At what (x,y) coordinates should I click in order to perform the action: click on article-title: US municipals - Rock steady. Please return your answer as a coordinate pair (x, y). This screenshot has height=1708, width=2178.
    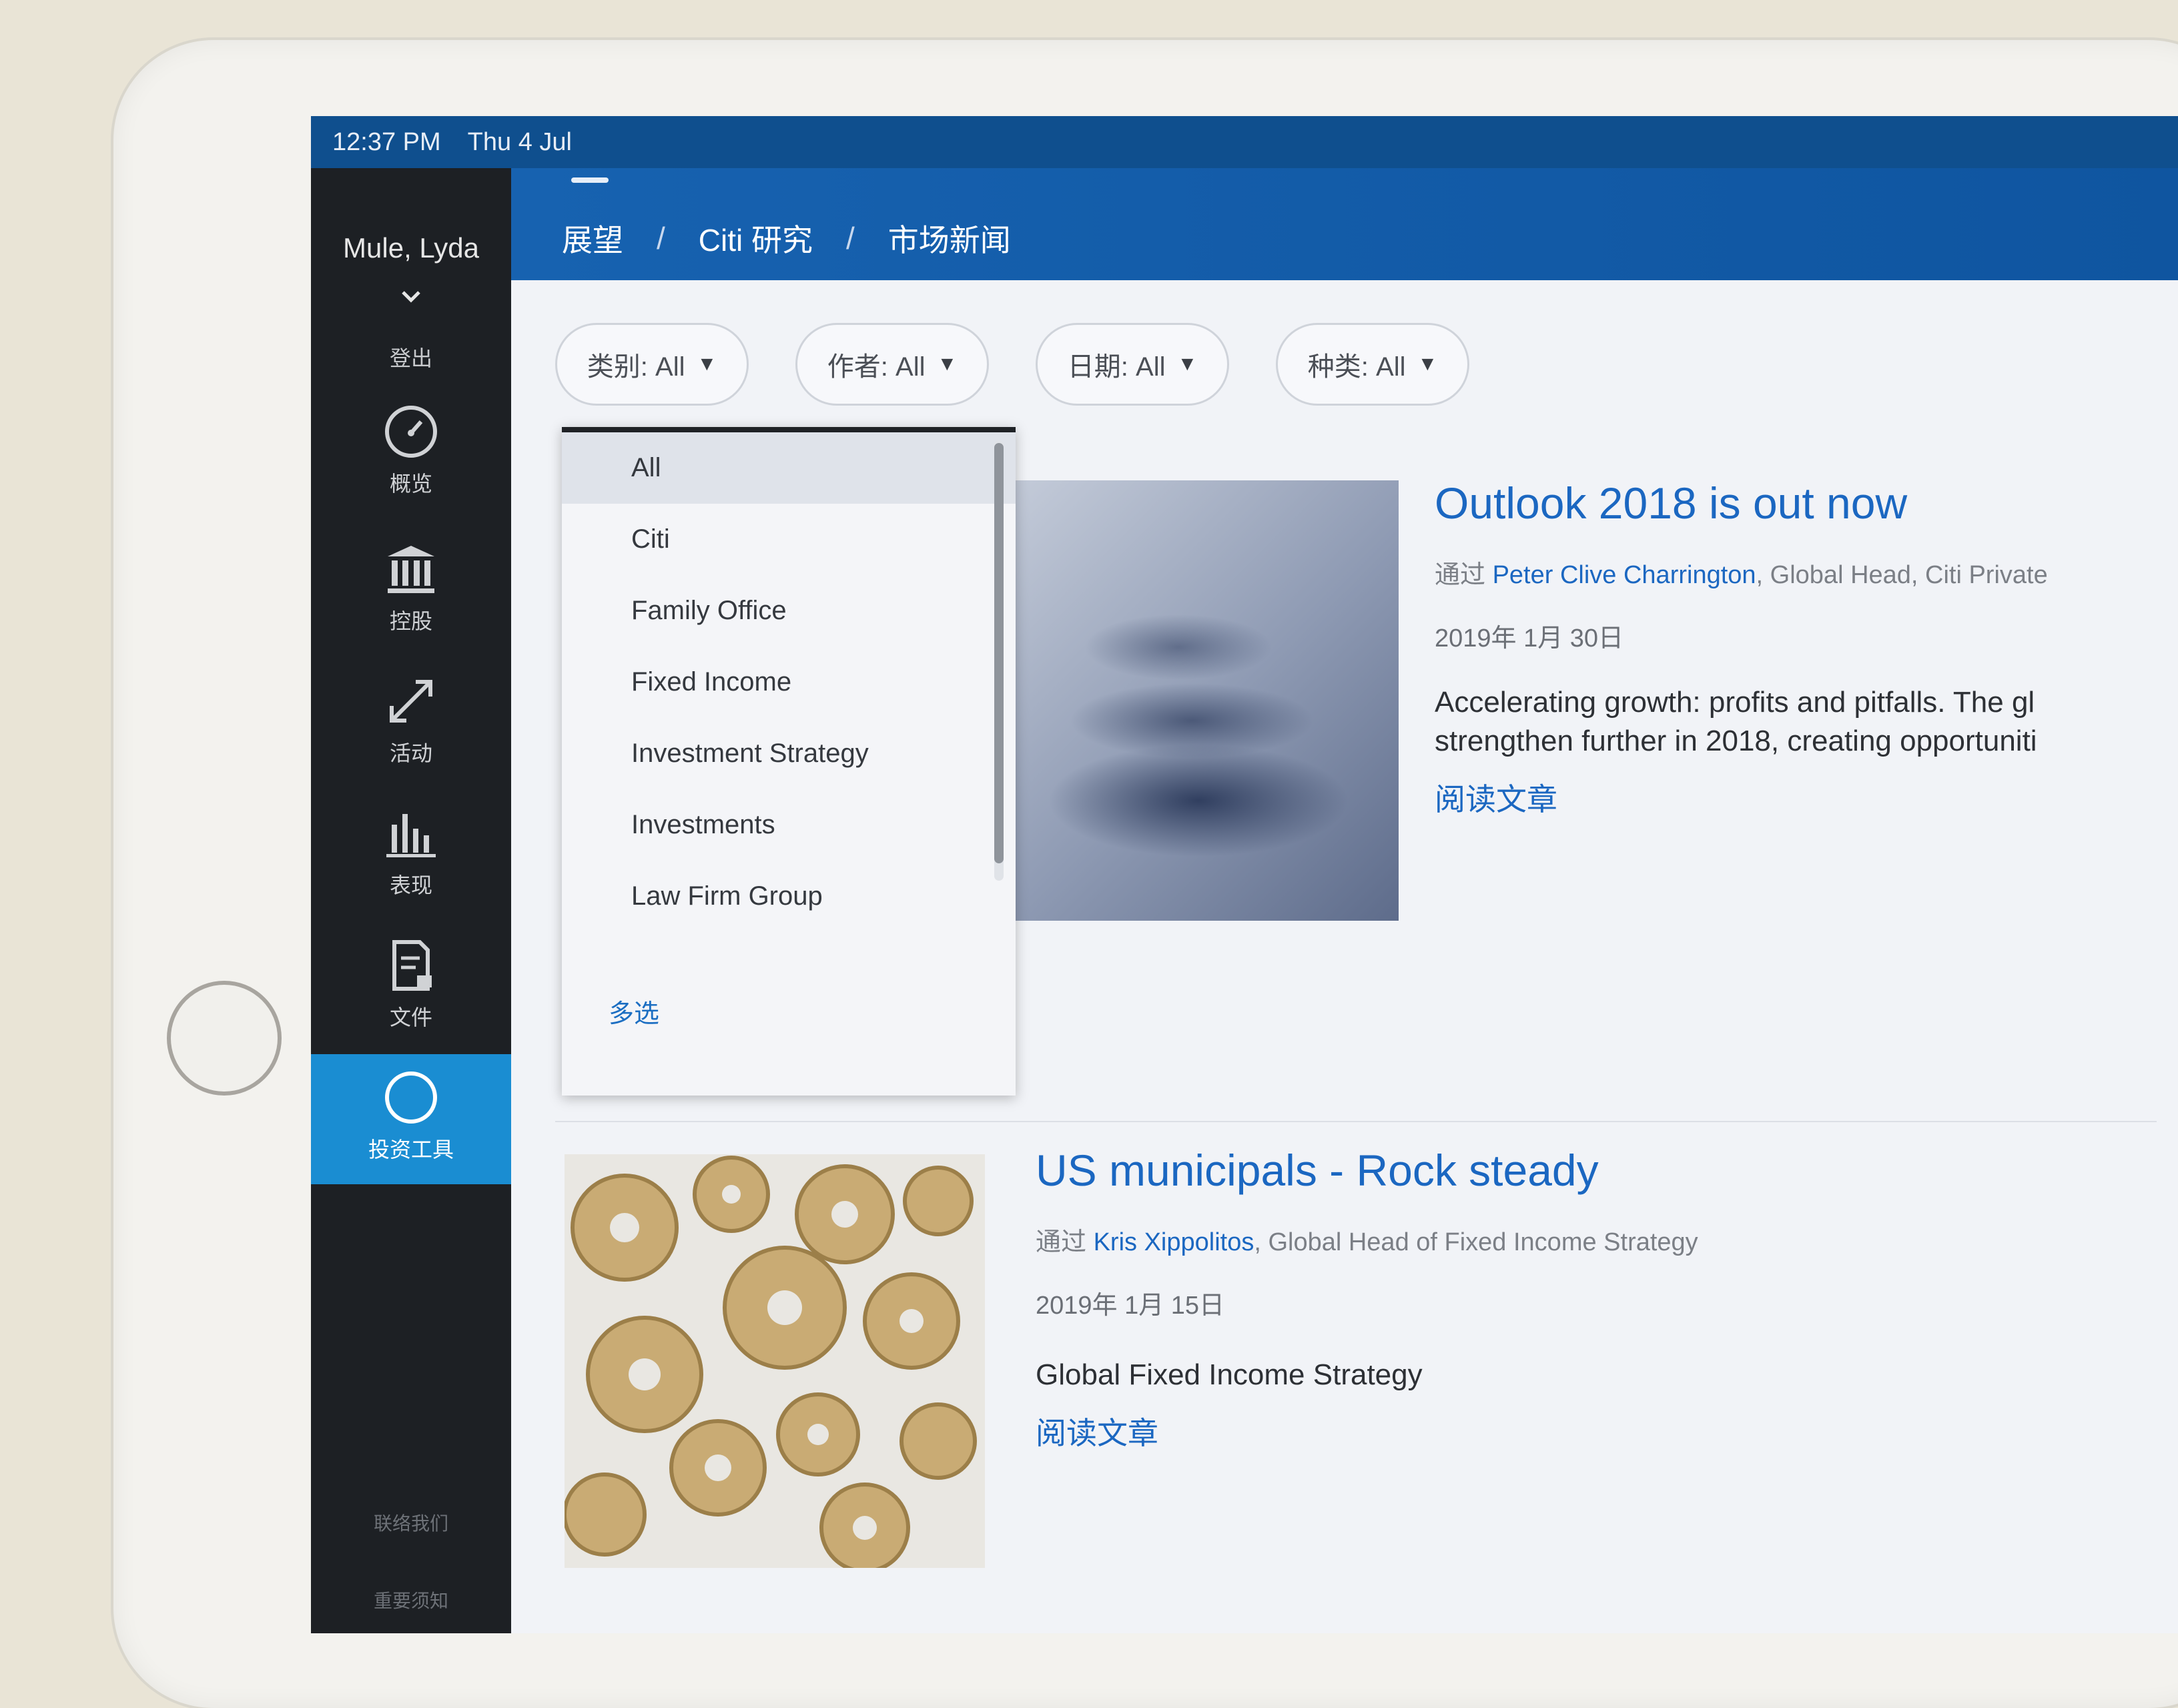
    Looking at the image, I should click on (1503, 1170).